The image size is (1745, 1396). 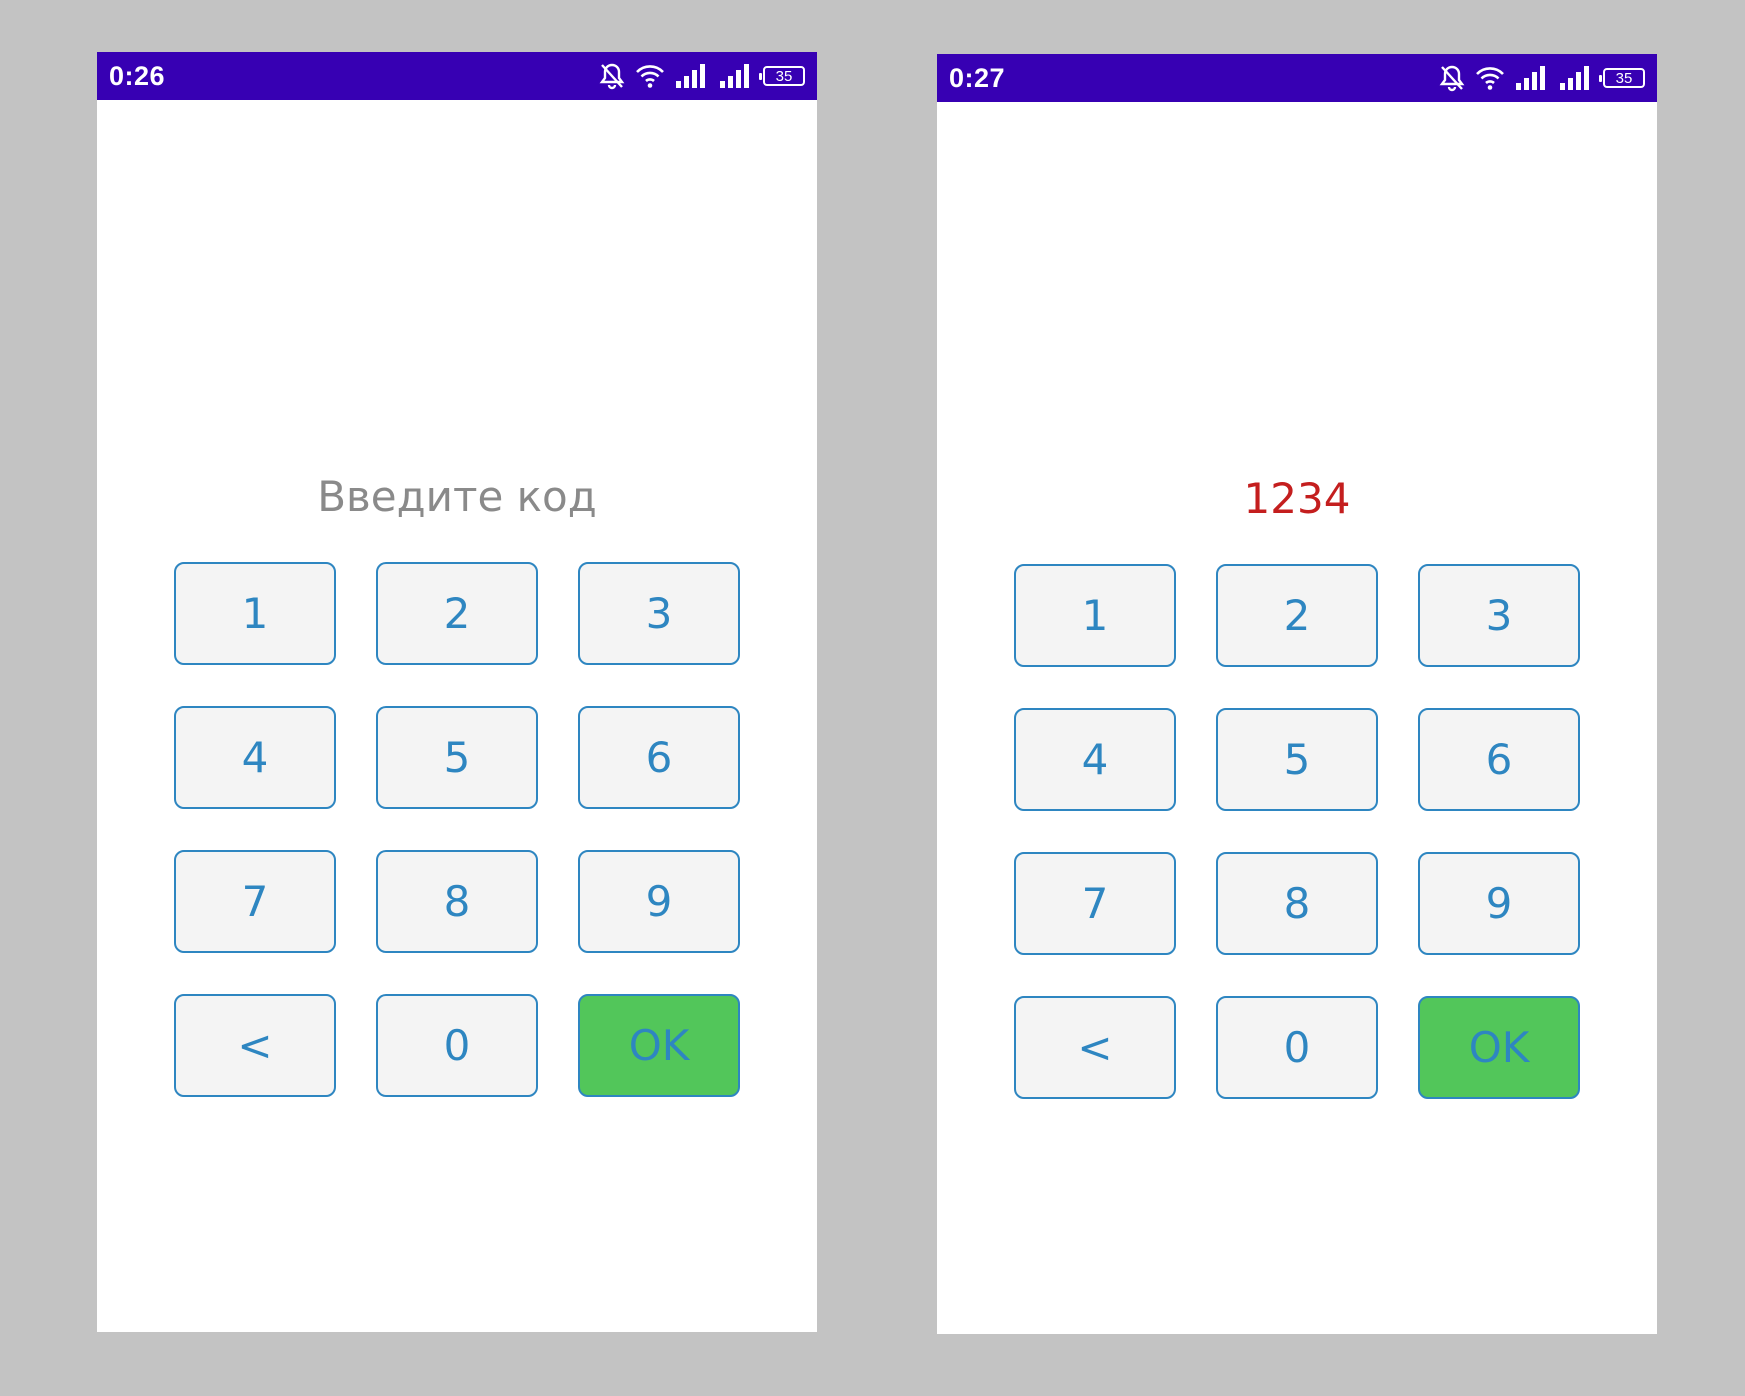 What do you see at coordinates (137, 76) in the screenshot?
I see `status-time: 0:26` at bounding box center [137, 76].